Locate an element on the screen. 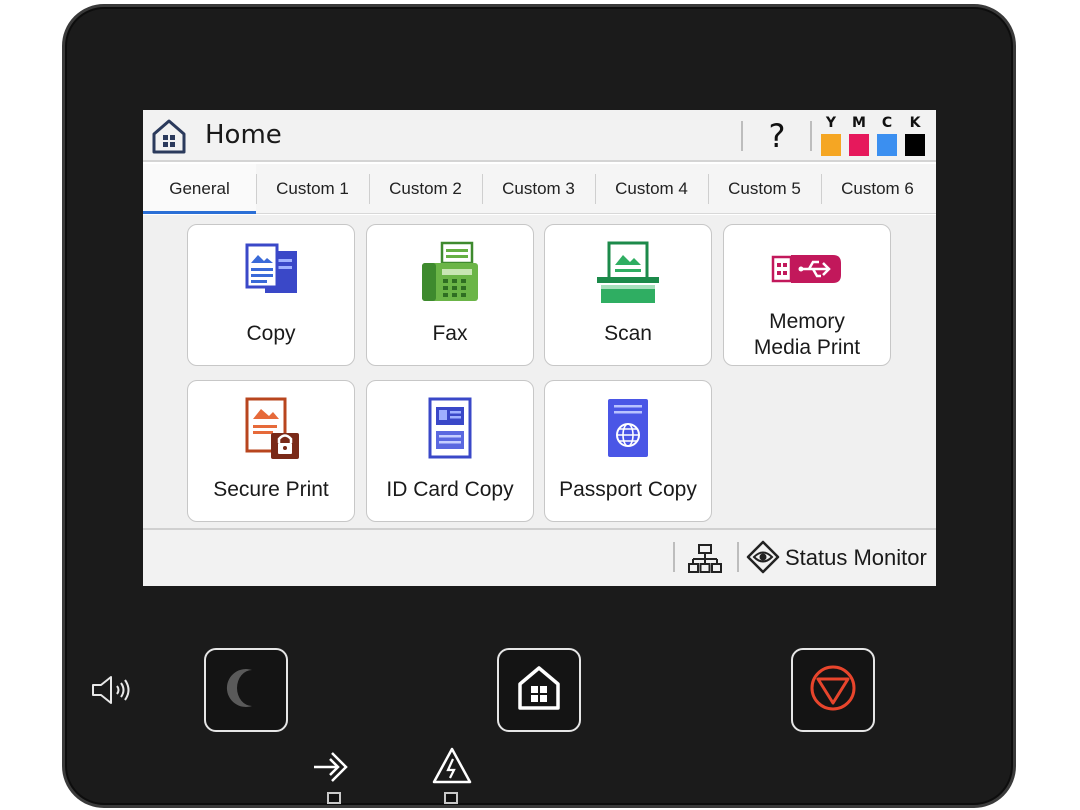 This screenshot has width=1080, height=810. passport-copy-tile: Passport Copy is located at coordinates (628, 451).